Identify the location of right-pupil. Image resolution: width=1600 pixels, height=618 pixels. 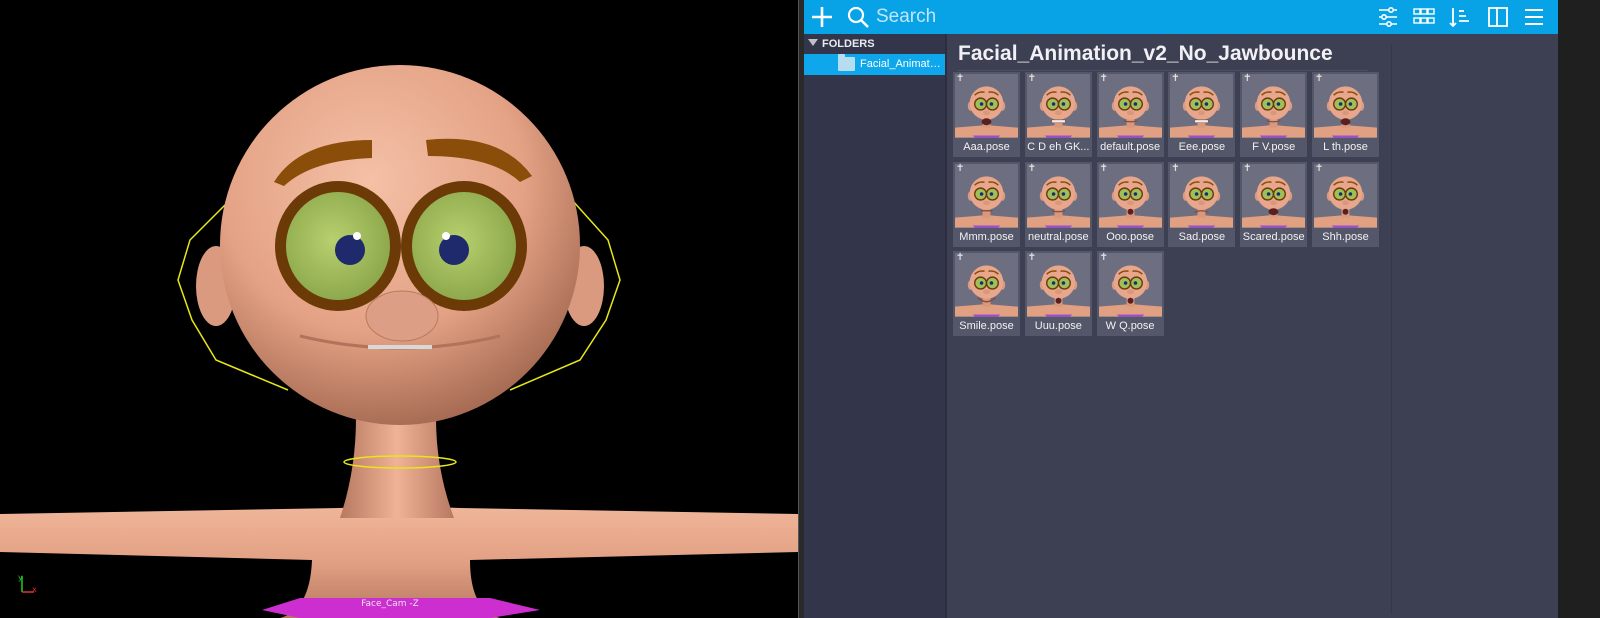
(454, 250).